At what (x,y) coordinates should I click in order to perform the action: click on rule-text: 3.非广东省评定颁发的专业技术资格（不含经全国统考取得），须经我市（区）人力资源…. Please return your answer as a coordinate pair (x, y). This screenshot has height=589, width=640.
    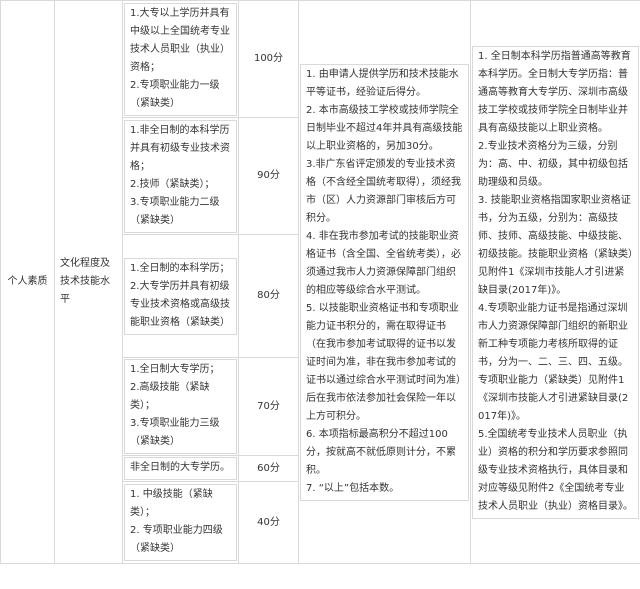
    Looking at the image, I should click on (383, 191).